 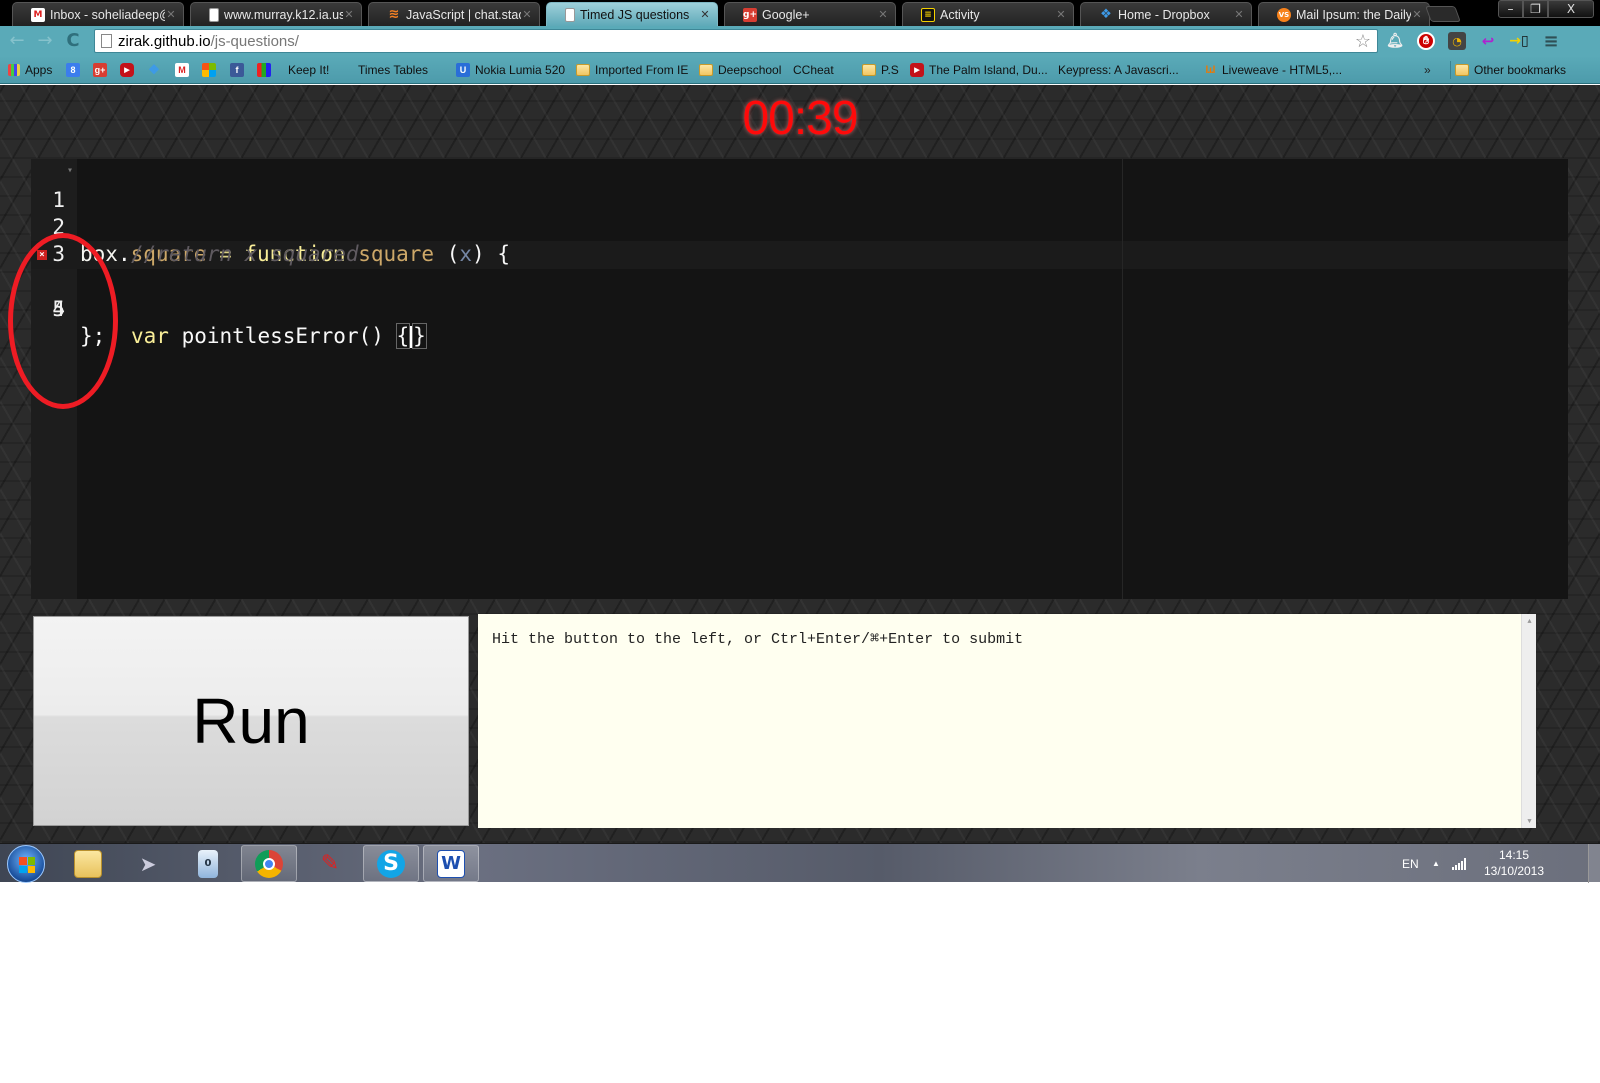 I want to click on show-desktop-button, so click(x=1594, y=863).